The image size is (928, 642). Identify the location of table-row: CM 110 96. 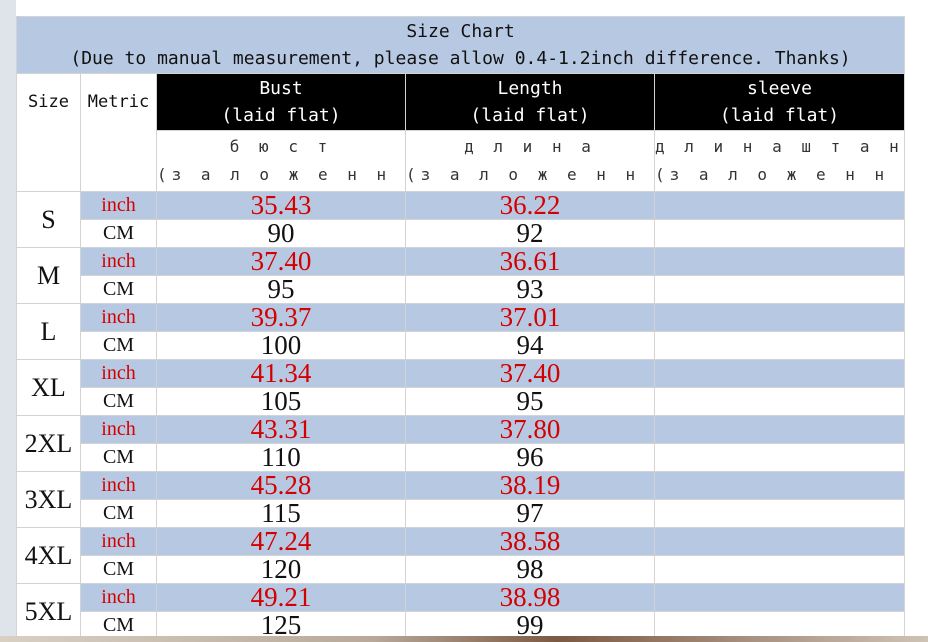
(461, 457).